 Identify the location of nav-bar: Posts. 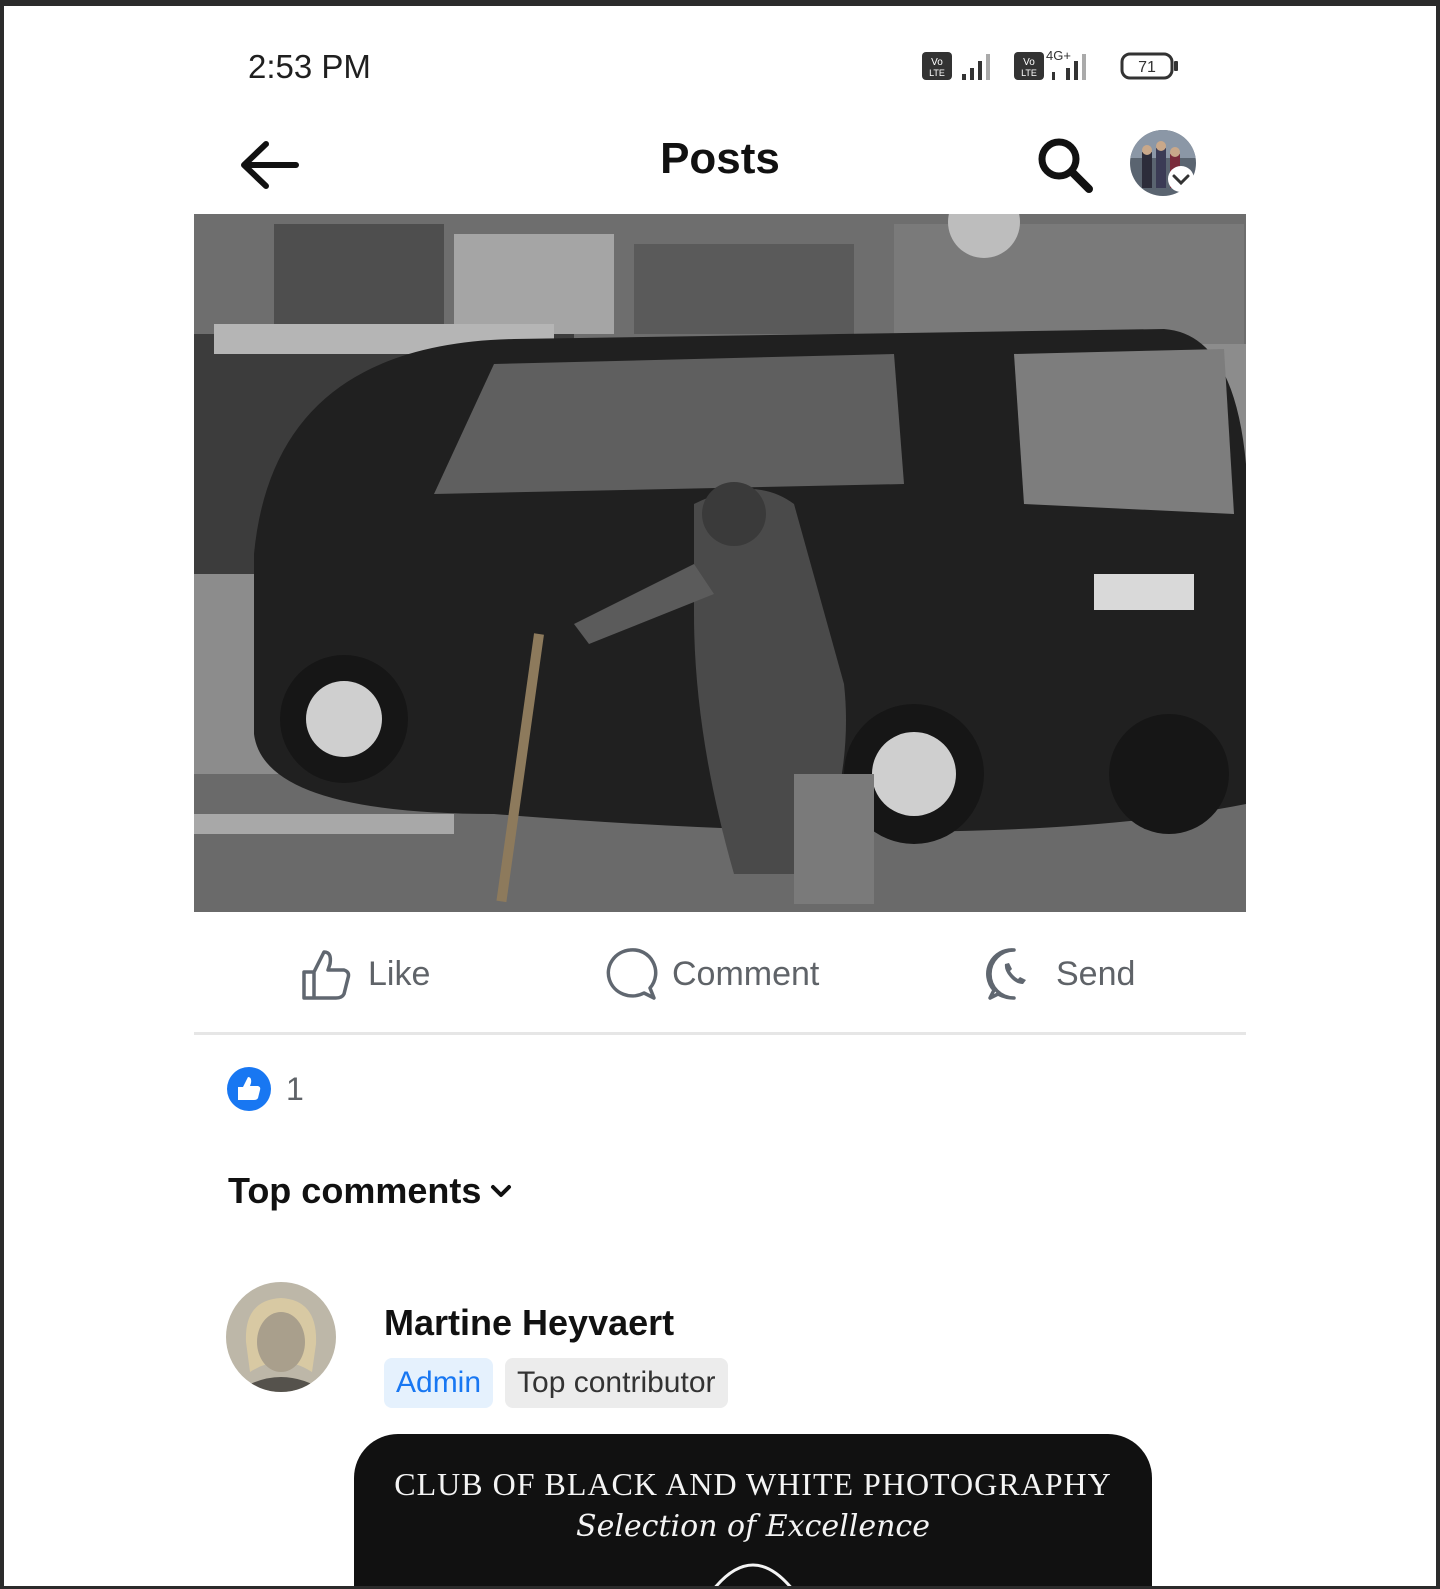
(720, 166).